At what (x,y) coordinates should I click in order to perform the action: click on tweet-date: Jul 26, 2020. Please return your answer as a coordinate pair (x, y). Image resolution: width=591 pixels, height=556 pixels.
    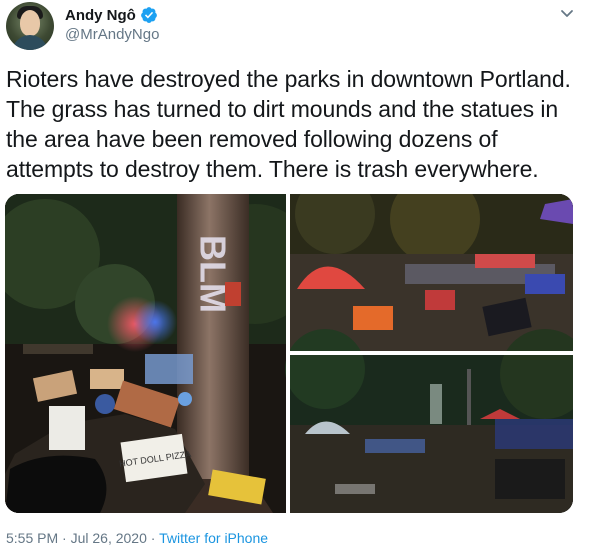
    Looking at the image, I should click on (109, 538).